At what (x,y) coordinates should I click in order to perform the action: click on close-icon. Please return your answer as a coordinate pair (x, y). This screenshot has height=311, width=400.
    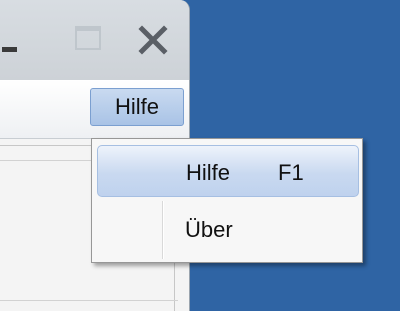
    Looking at the image, I should click on (153, 40).